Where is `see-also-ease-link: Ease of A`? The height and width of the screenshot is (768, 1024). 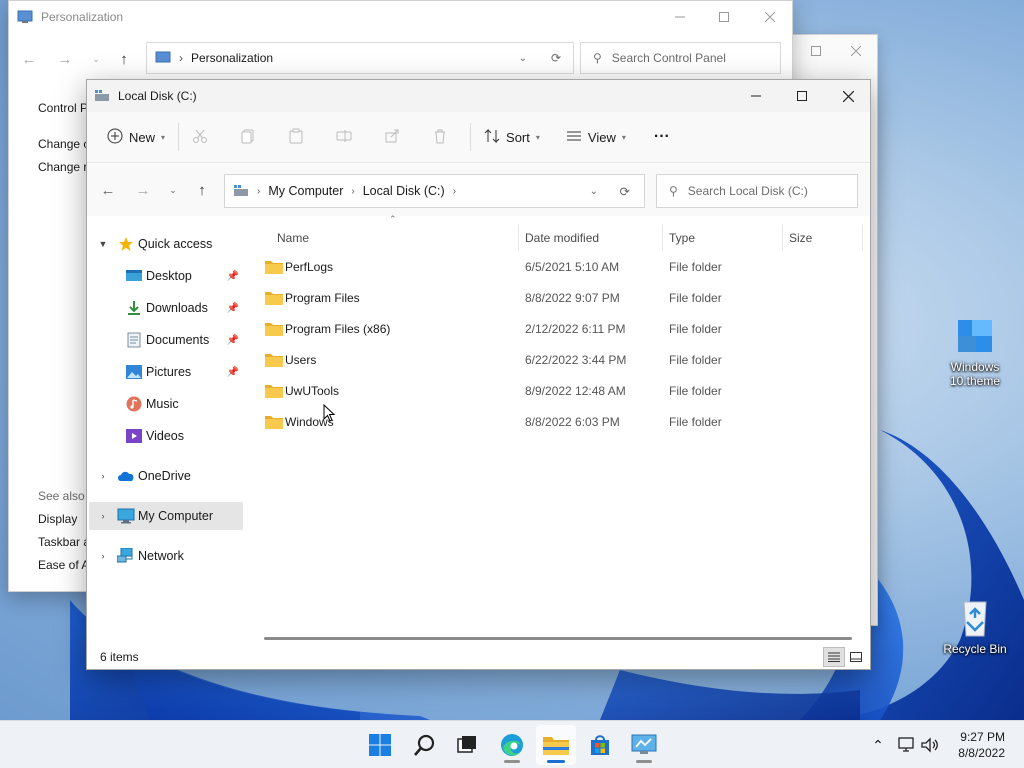 see-also-ease-link: Ease of A is located at coordinates (63, 565).